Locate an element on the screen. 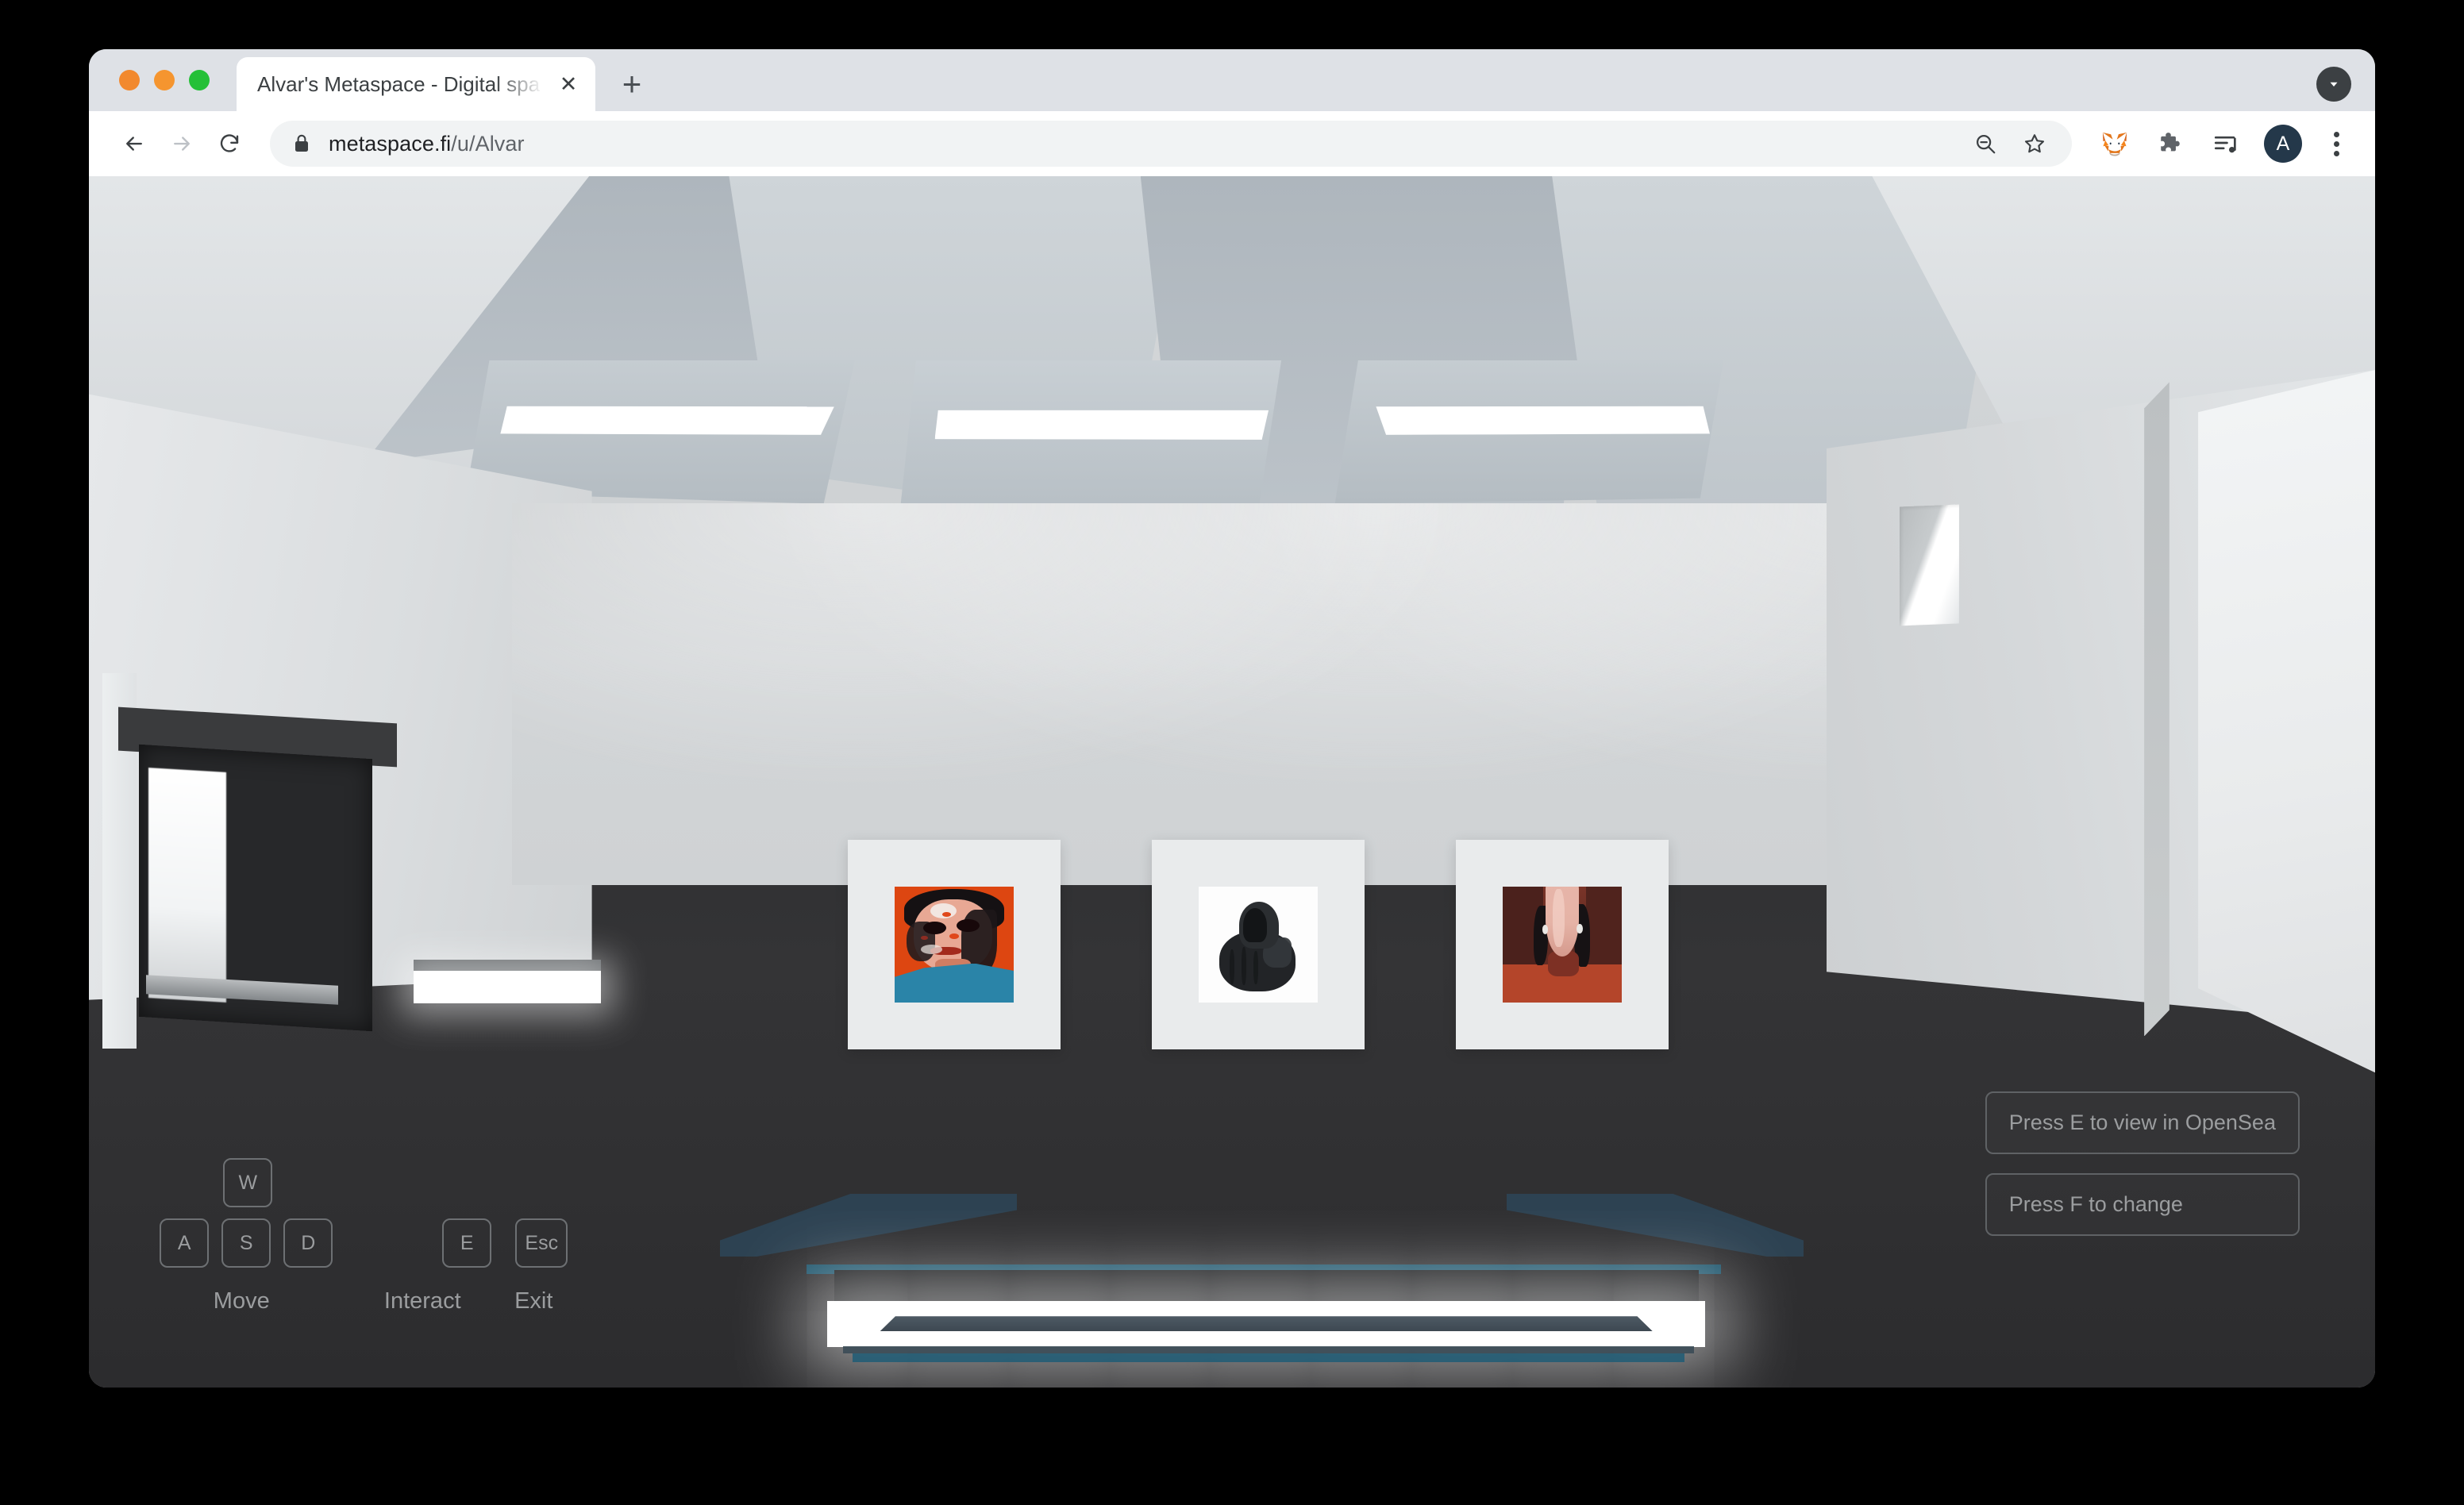  back-icon is located at coordinates (134, 143).